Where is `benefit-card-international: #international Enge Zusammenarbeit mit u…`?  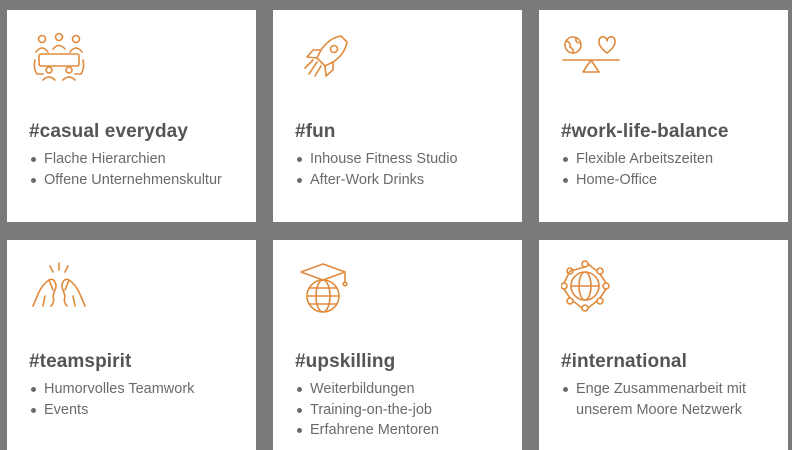 benefit-card-international: #international Enge Zusammenarbeit mit u… is located at coordinates (663, 345).